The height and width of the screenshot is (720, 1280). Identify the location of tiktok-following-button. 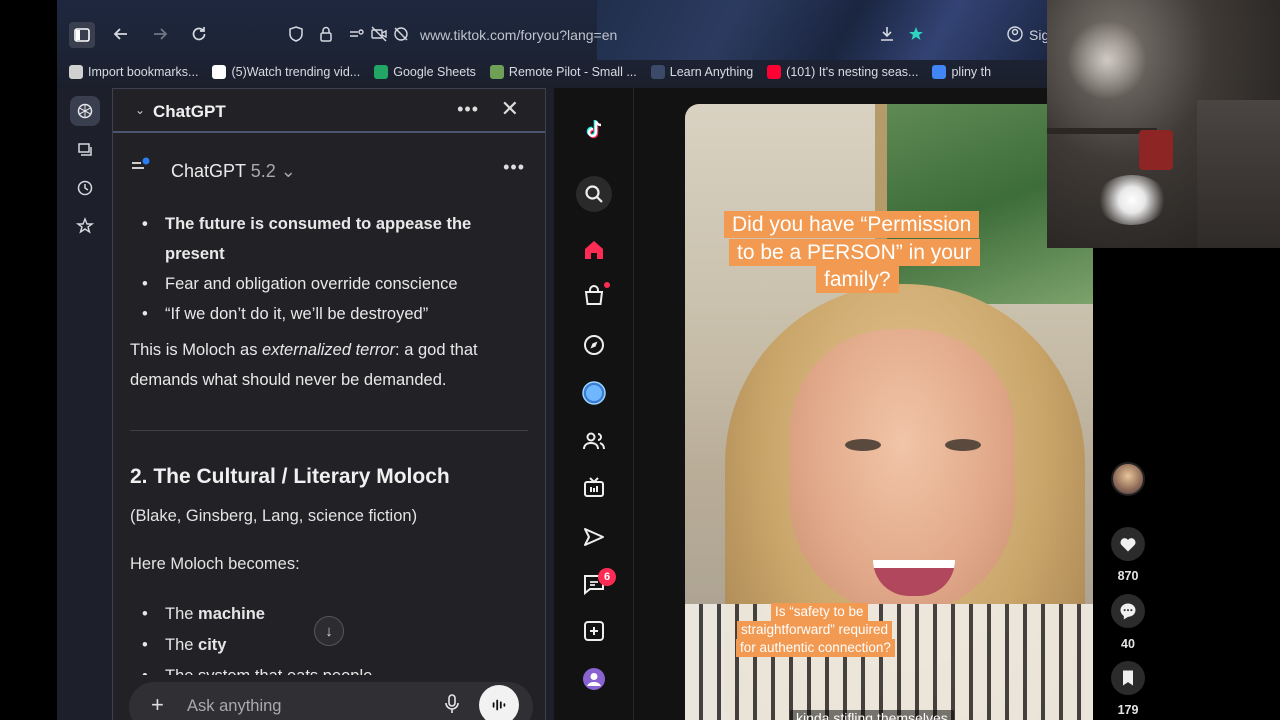
(594, 441).